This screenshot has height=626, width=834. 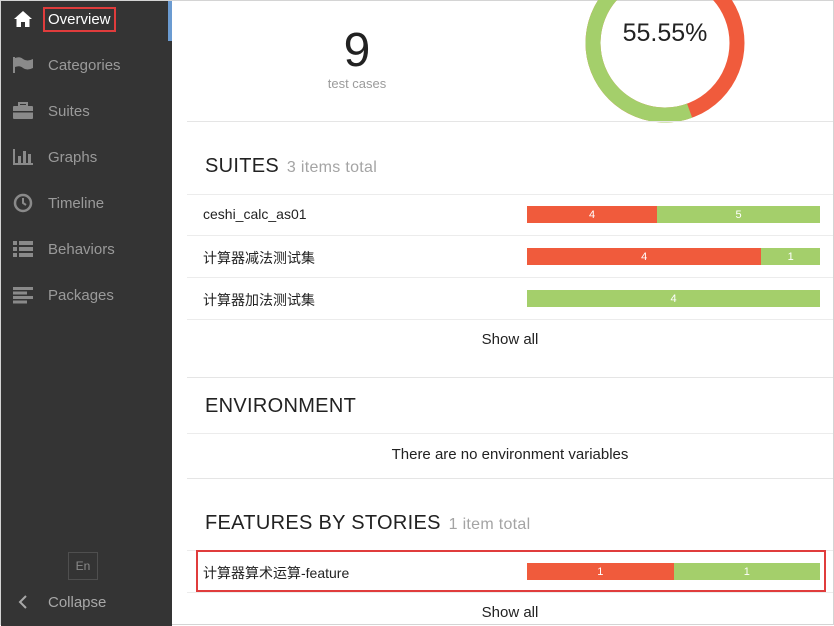 What do you see at coordinates (242, 166) in the screenshot?
I see `suites-title: SUITES` at bounding box center [242, 166].